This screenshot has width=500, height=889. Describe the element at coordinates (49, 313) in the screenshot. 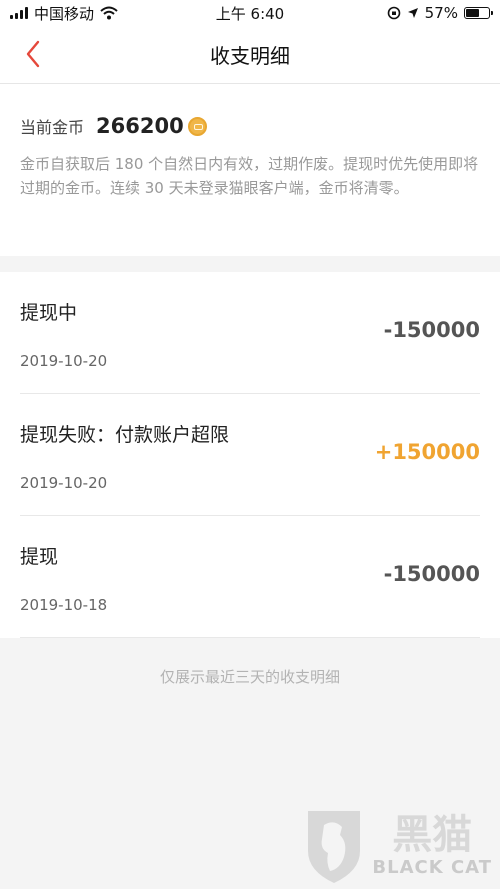

I see `record-title: 提现中` at that location.